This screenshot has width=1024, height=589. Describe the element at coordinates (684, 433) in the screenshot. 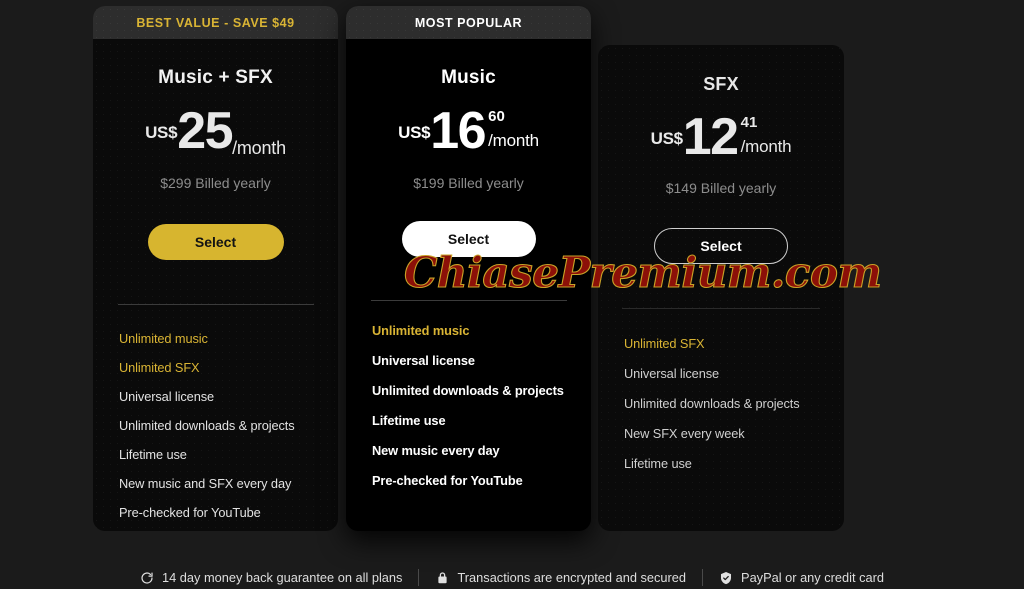

I see `feature-item: New SFX every week` at that location.